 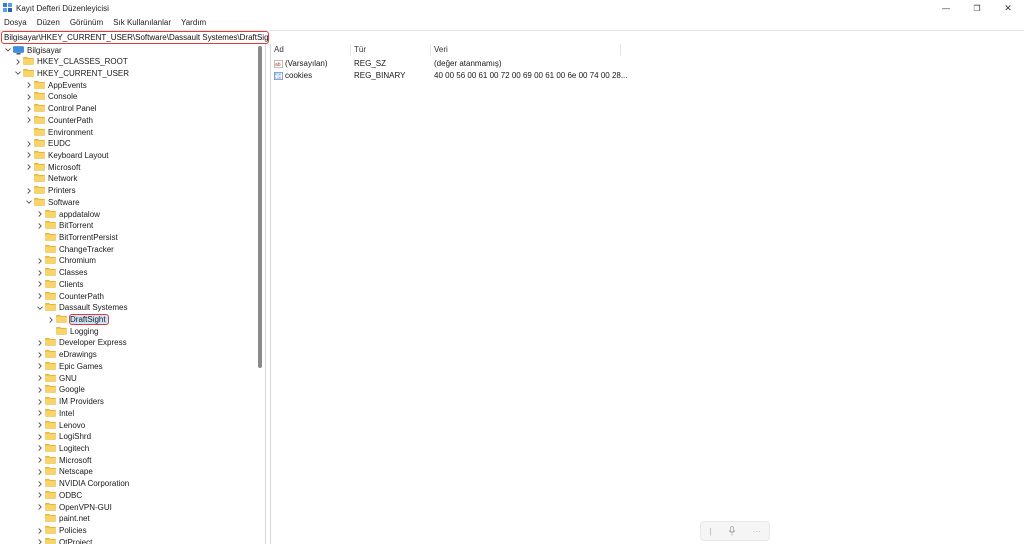 What do you see at coordinates (59, 284) in the screenshot?
I see `tree-item: Clients` at bounding box center [59, 284].